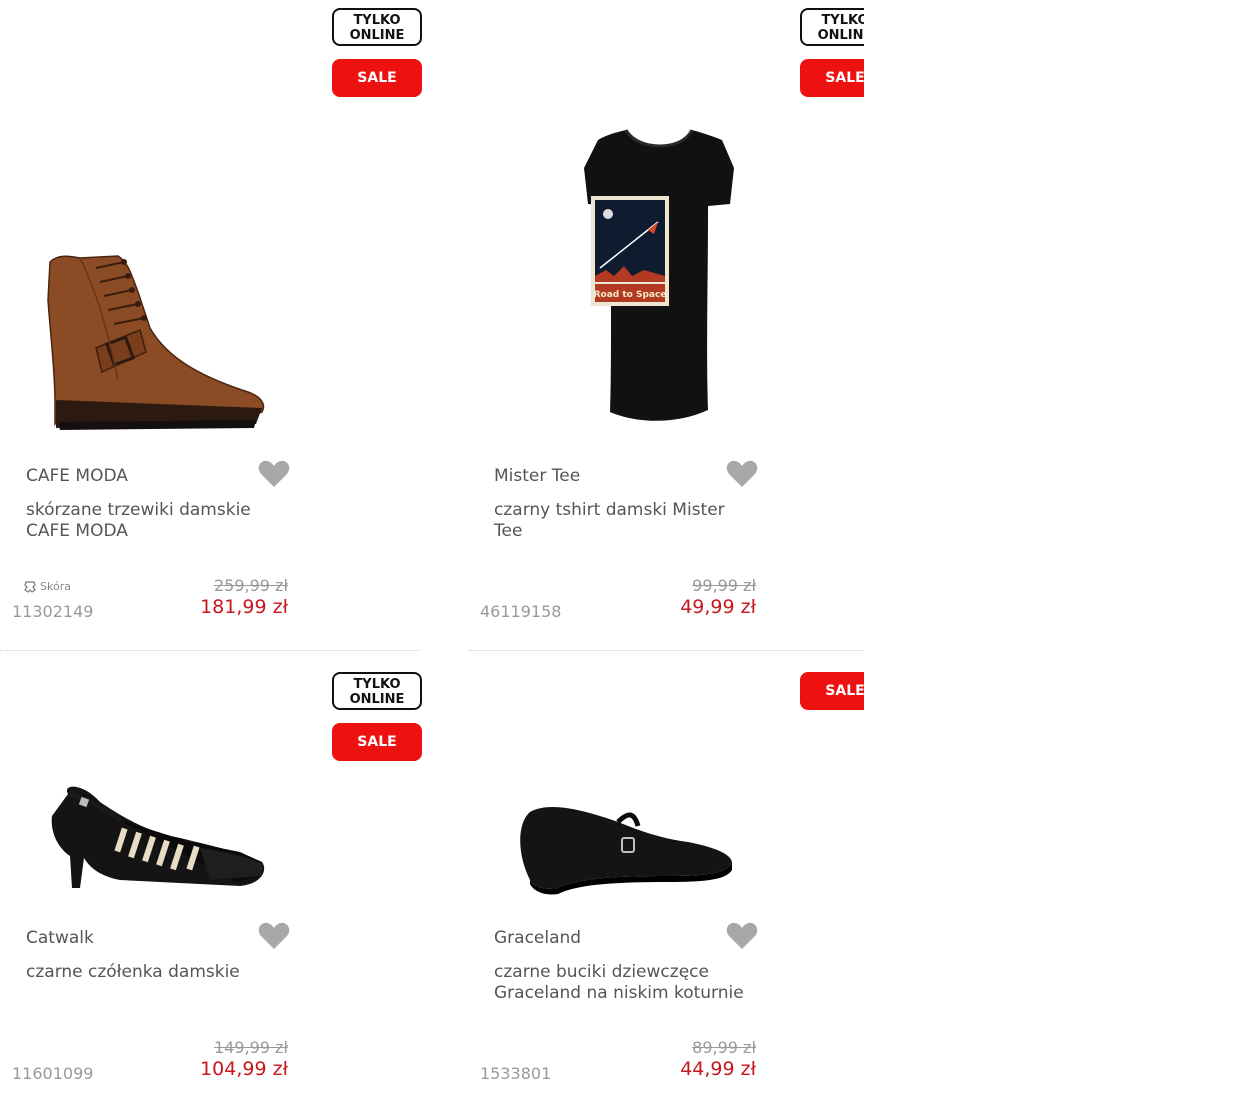 The height and width of the screenshot is (1100, 1250). Describe the element at coordinates (537, 938) in the screenshot. I see `product-brand: Graceland` at that location.